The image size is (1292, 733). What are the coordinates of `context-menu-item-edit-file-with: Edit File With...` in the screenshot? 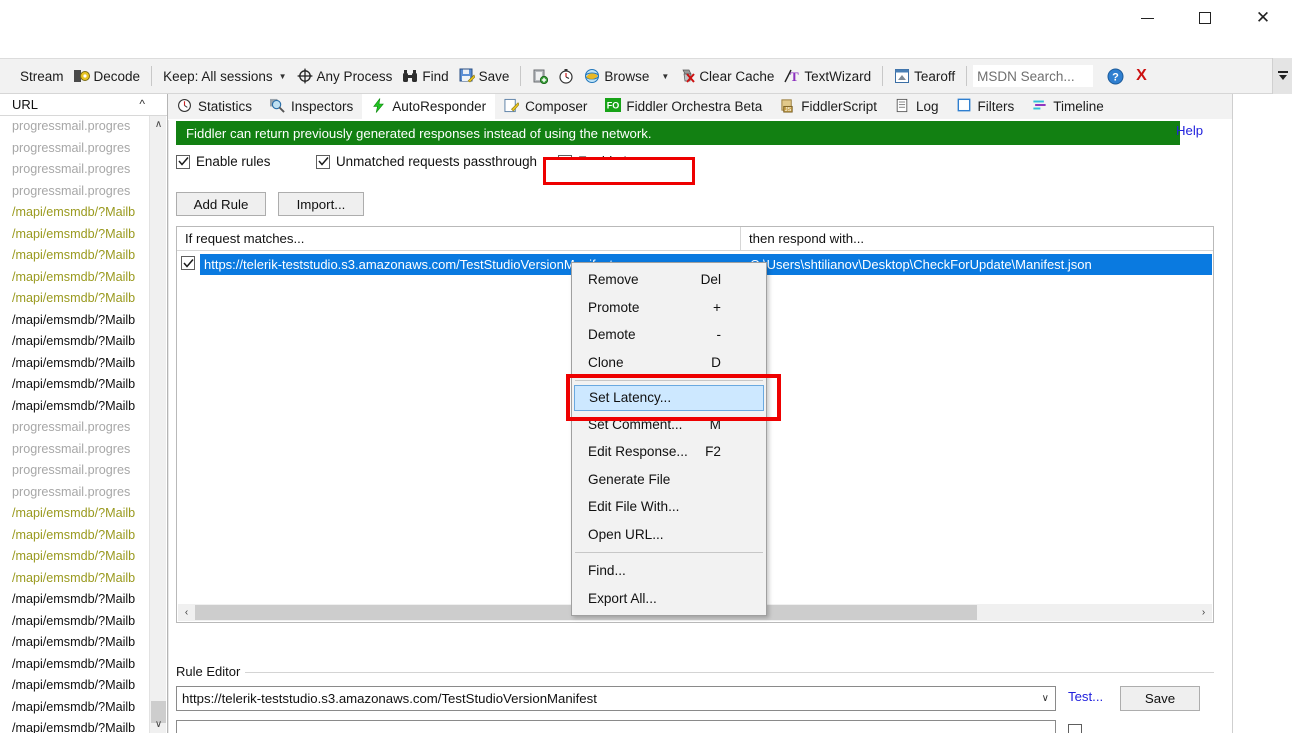 It's located at (669, 507).